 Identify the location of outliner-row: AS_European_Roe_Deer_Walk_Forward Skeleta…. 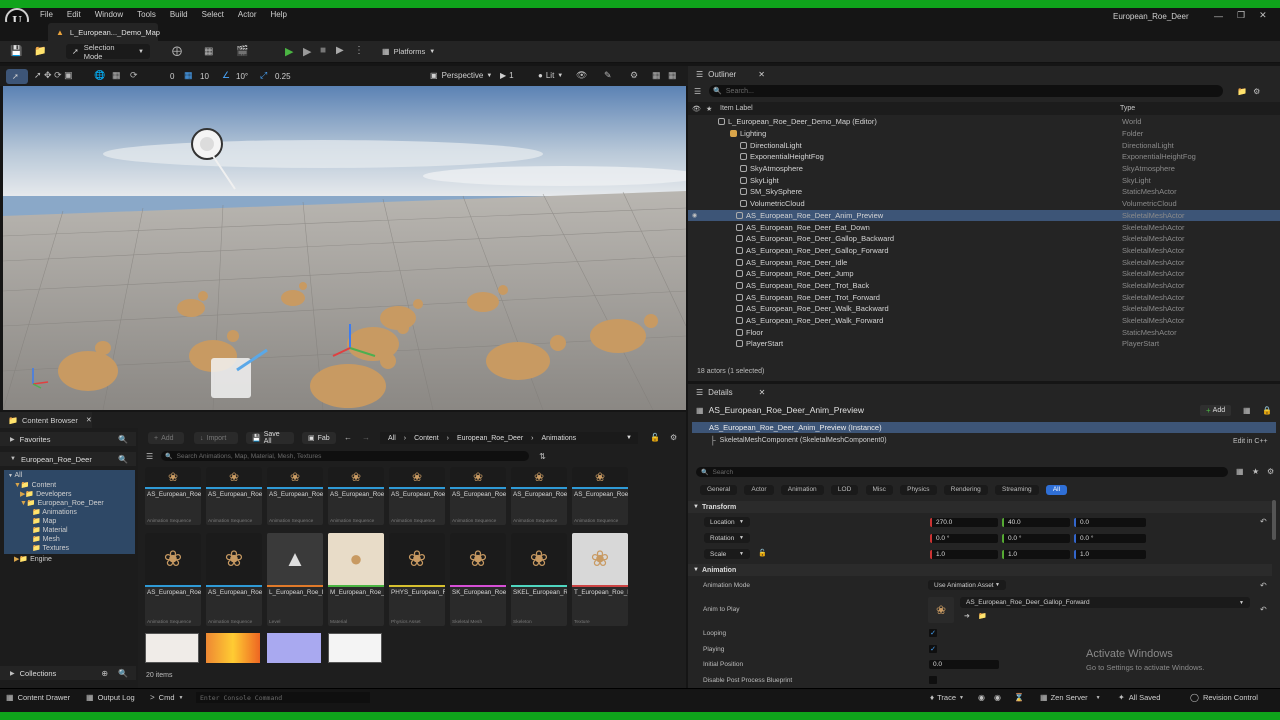
(984, 321).